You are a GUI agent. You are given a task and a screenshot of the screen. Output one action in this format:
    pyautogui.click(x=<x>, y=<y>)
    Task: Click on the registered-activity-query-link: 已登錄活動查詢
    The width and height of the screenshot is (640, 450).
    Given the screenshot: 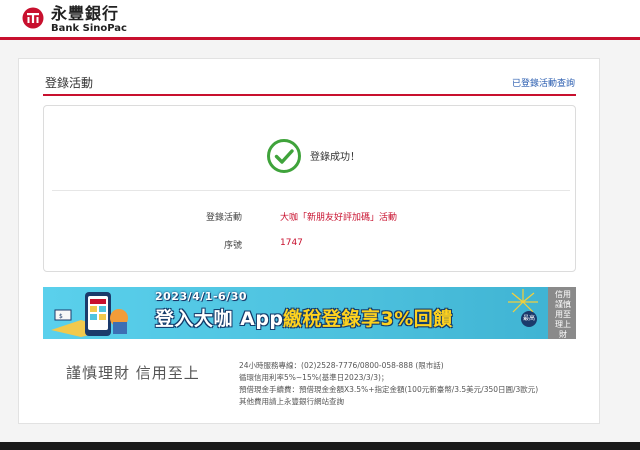 What is the action you would take?
    pyautogui.click(x=543, y=82)
    